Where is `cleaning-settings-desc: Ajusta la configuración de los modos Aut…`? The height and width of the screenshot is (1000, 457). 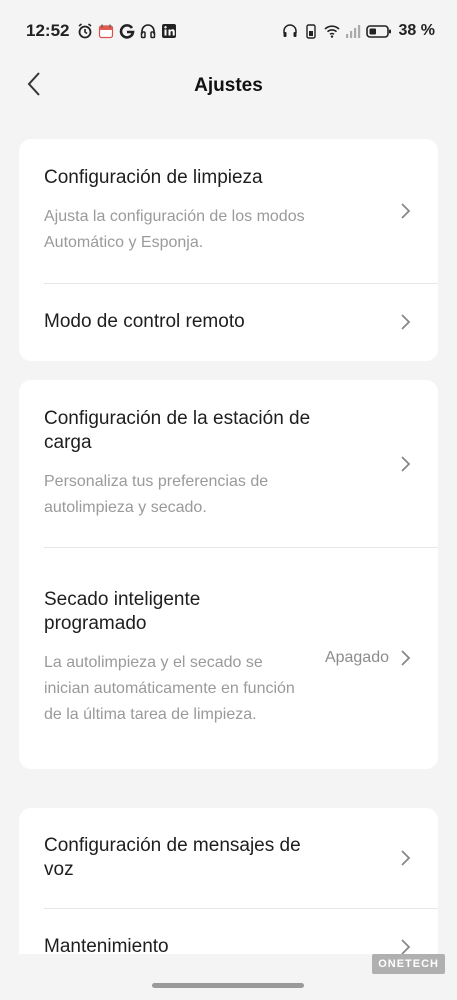 cleaning-settings-desc: Ajusta la configuración de los modos Aut… is located at coordinates (174, 229).